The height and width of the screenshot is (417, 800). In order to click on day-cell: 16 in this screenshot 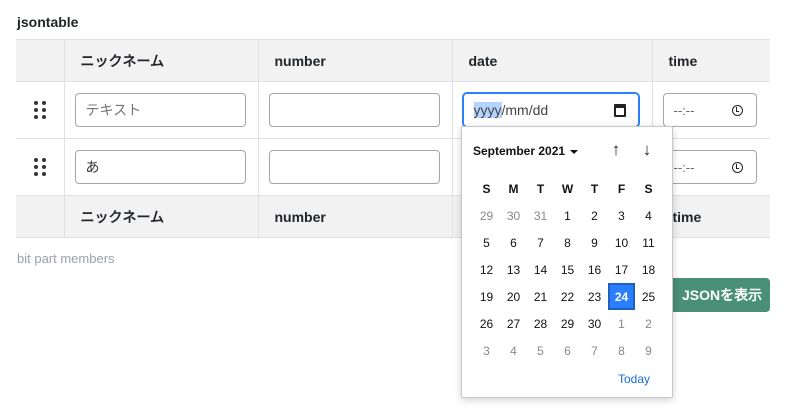, I will do `click(594, 269)`.